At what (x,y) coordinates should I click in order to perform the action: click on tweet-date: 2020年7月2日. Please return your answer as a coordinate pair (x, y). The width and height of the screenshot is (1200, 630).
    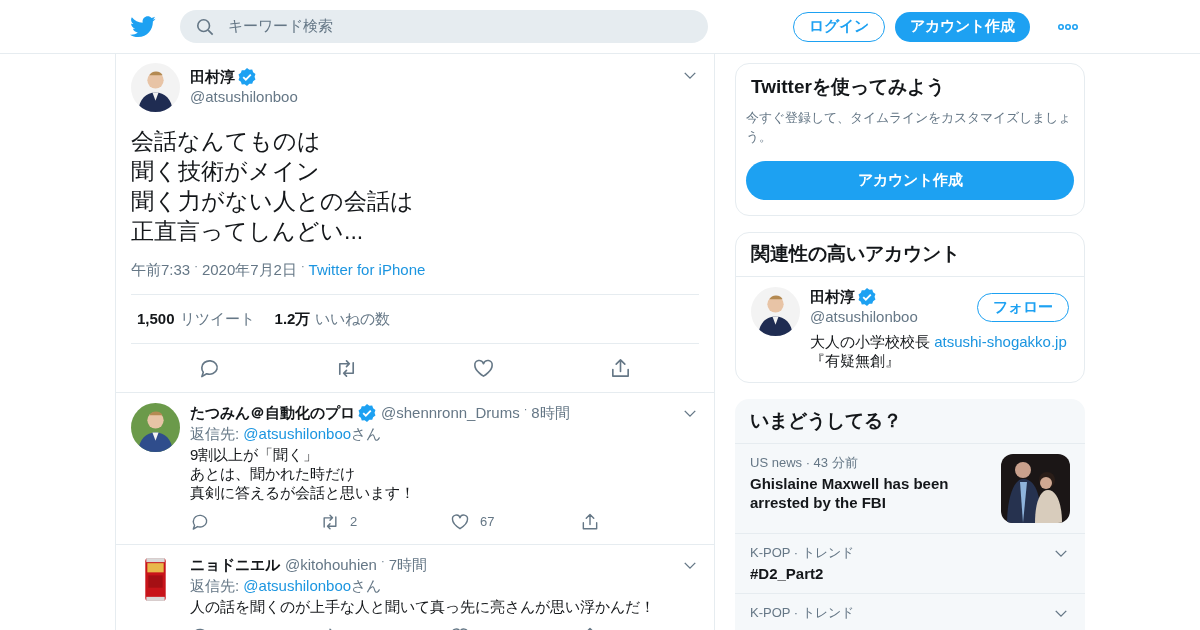
    Looking at the image, I should click on (249, 269).